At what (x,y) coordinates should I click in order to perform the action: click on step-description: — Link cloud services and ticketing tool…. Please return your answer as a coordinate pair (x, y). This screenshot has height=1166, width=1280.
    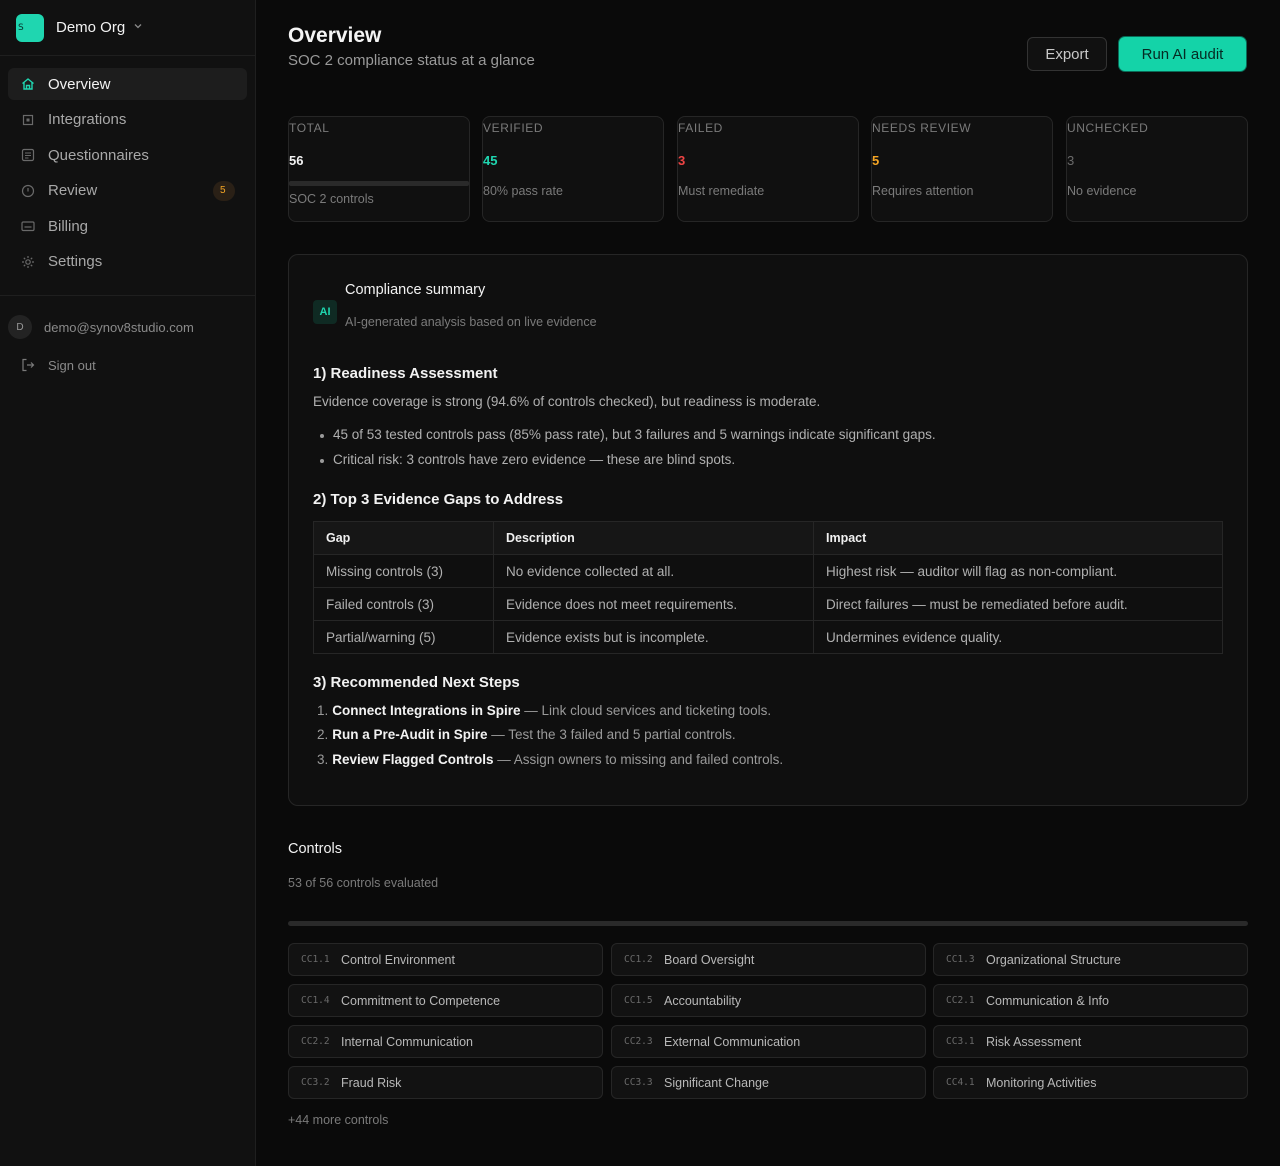
    Looking at the image, I should click on (646, 710).